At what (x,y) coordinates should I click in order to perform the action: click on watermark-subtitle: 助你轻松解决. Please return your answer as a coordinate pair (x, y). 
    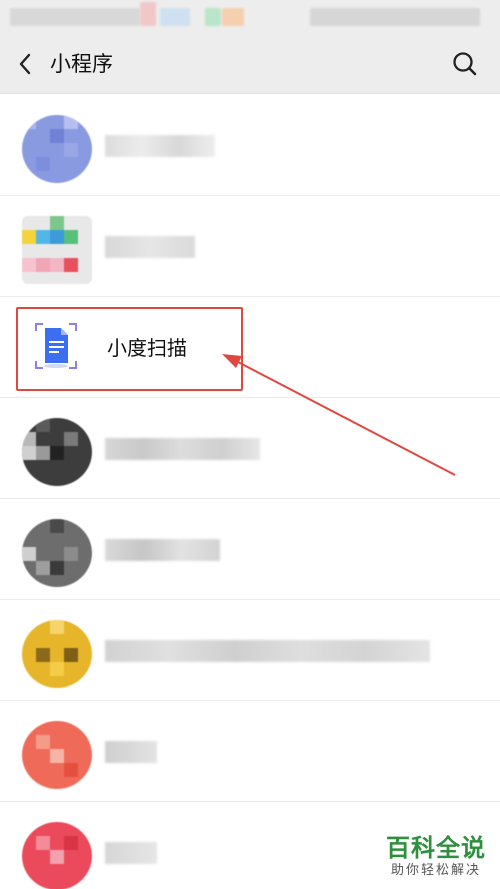
    Looking at the image, I should click on (435, 870).